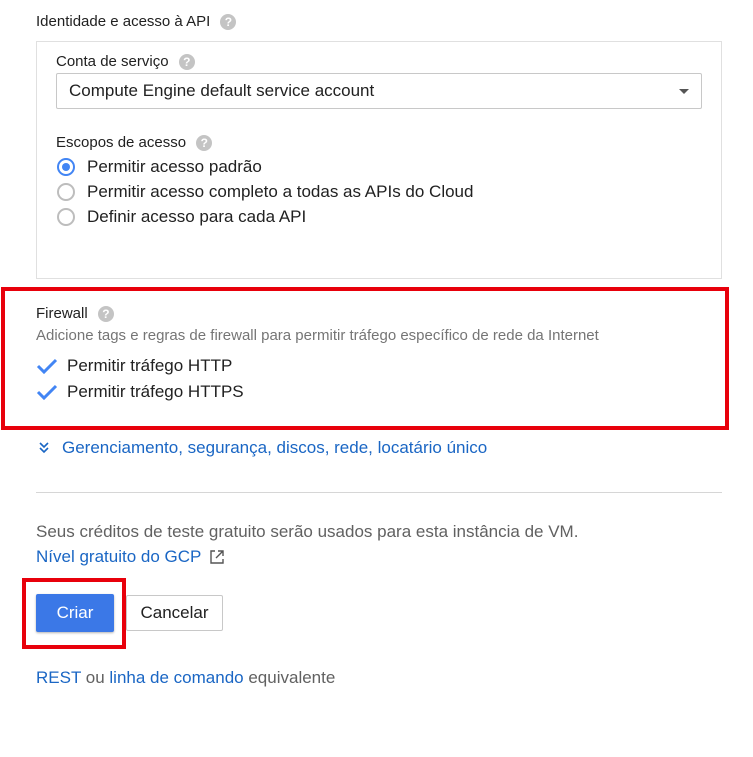 This screenshot has width=753, height=757. What do you see at coordinates (112, 61) in the screenshot?
I see `service-account-label-text: Conta de serviço` at bounding box center [112, 61].